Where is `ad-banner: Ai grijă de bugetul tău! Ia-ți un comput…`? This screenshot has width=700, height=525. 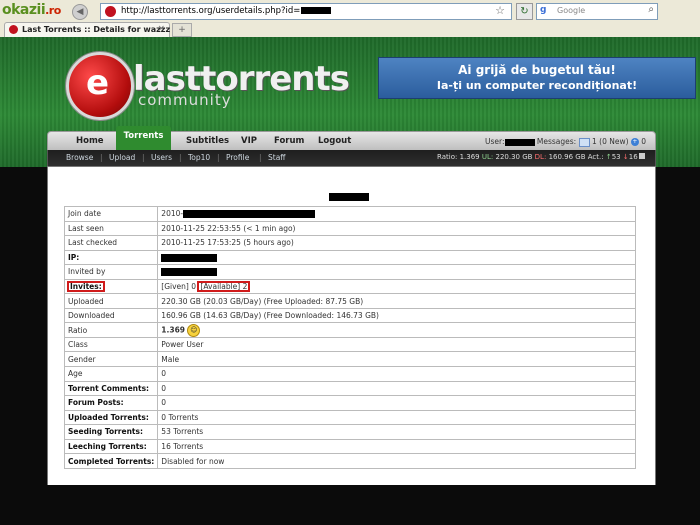 ad-banner: Ai grijă de bugetul tău! Ia-ți un comput… is located at coordinates (537, 78).